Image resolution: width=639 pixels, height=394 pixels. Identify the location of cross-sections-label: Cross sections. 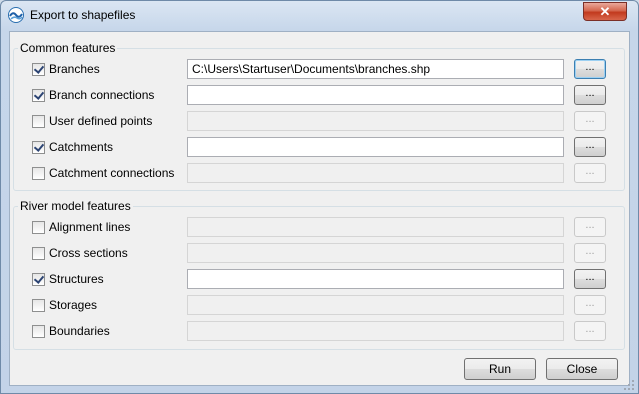
(88, 253).